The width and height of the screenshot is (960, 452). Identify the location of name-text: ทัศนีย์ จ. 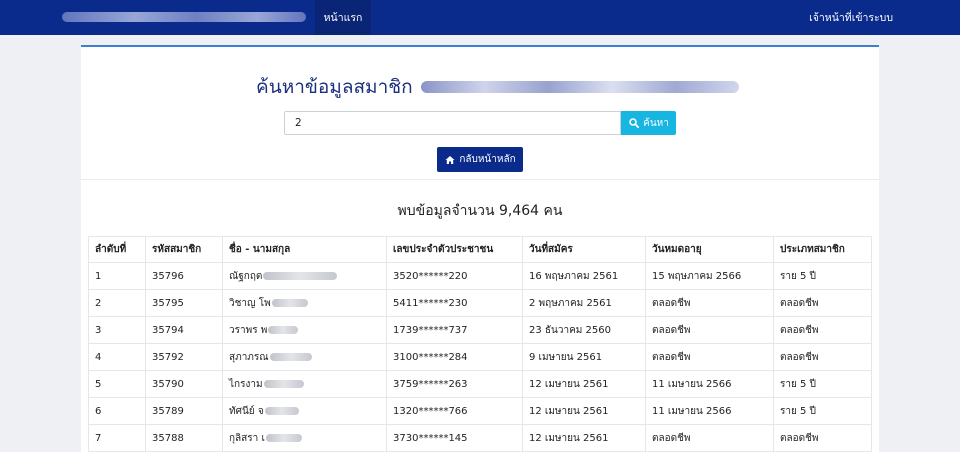
(246, 411).